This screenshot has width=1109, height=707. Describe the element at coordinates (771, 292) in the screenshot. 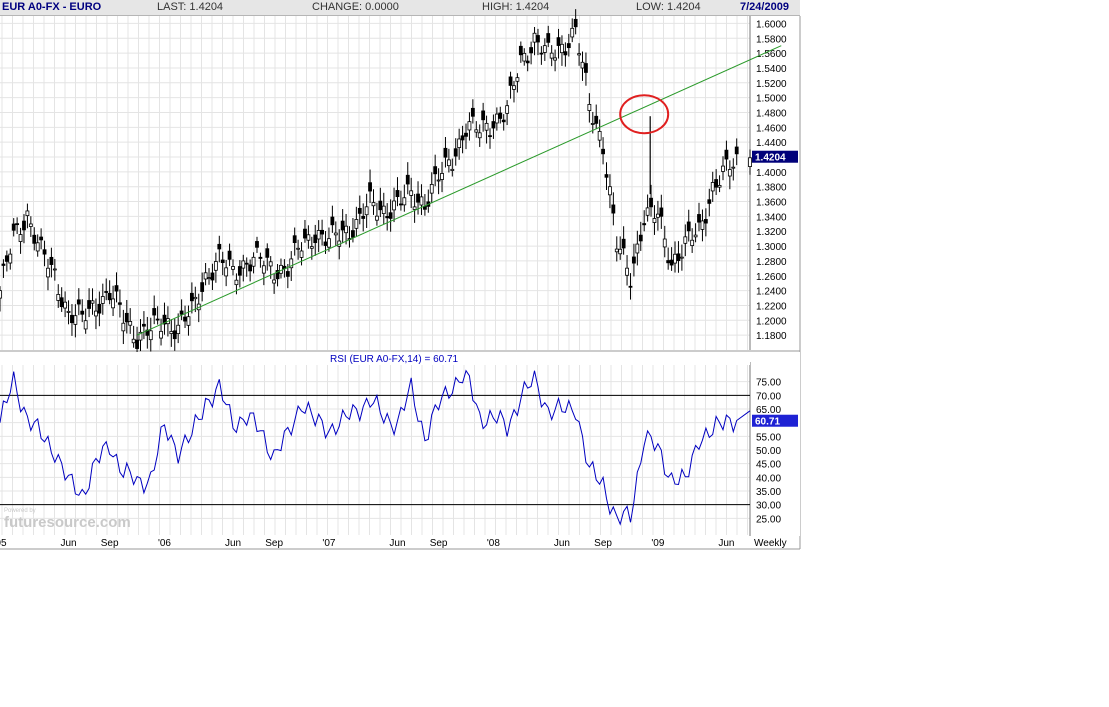

I see `price-tick-label: 1.2400` at that location.